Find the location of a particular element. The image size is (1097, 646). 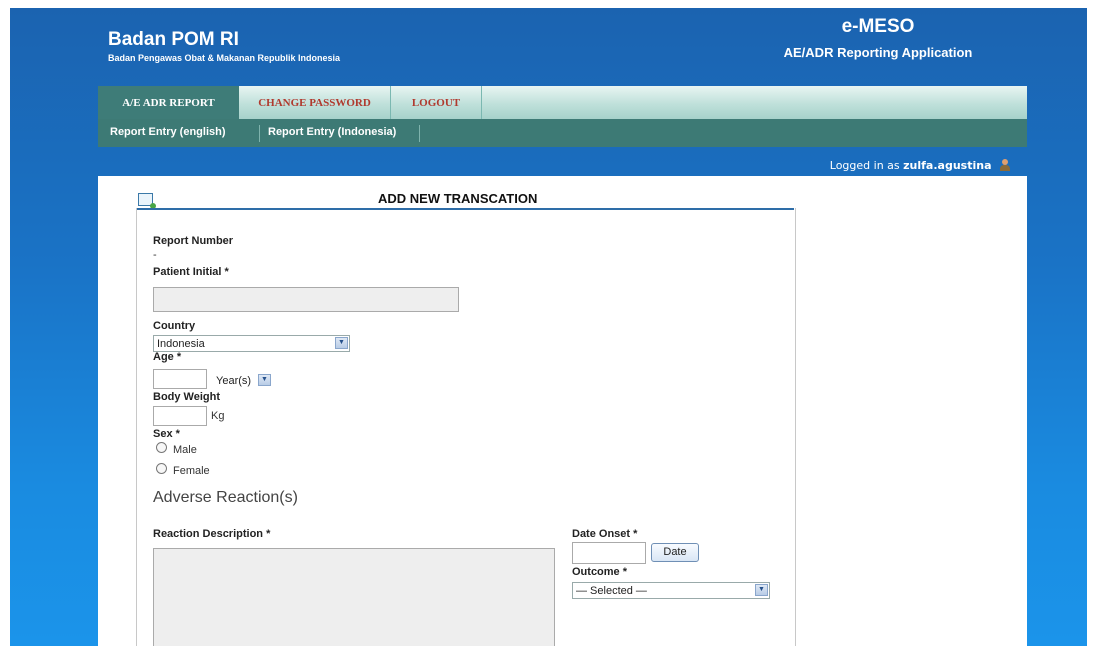

login-username: zulfa.agustina is located at coordinates (947, 165).